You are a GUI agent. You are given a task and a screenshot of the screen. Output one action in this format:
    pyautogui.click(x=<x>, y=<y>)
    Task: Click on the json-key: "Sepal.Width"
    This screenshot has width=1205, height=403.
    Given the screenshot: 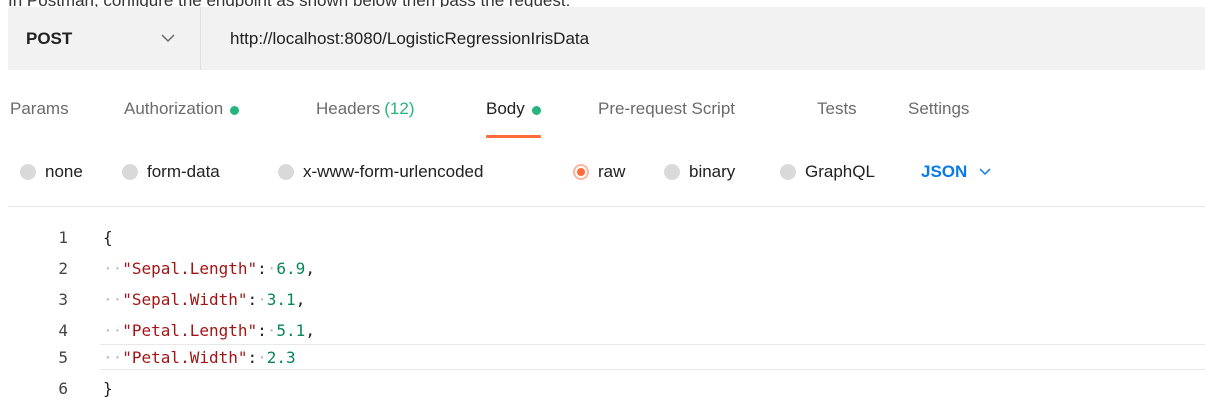 What is the action you would take?
    pyautogui.click(x=185, y=299)
    